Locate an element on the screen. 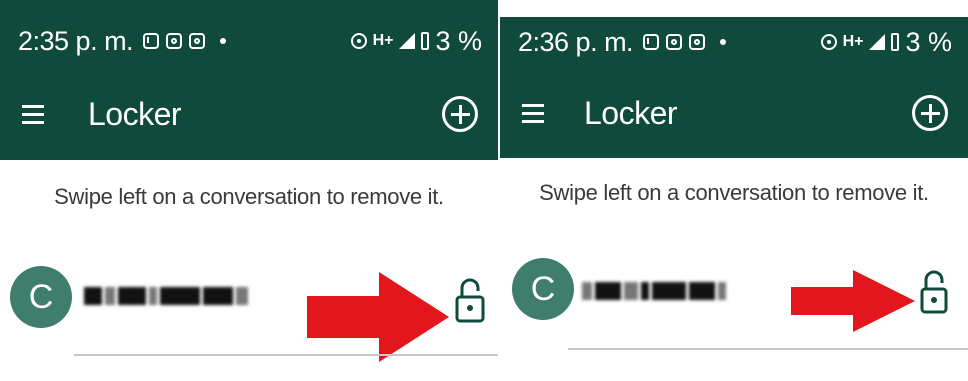  conversation-row: C is located at coordinates (734, 305).